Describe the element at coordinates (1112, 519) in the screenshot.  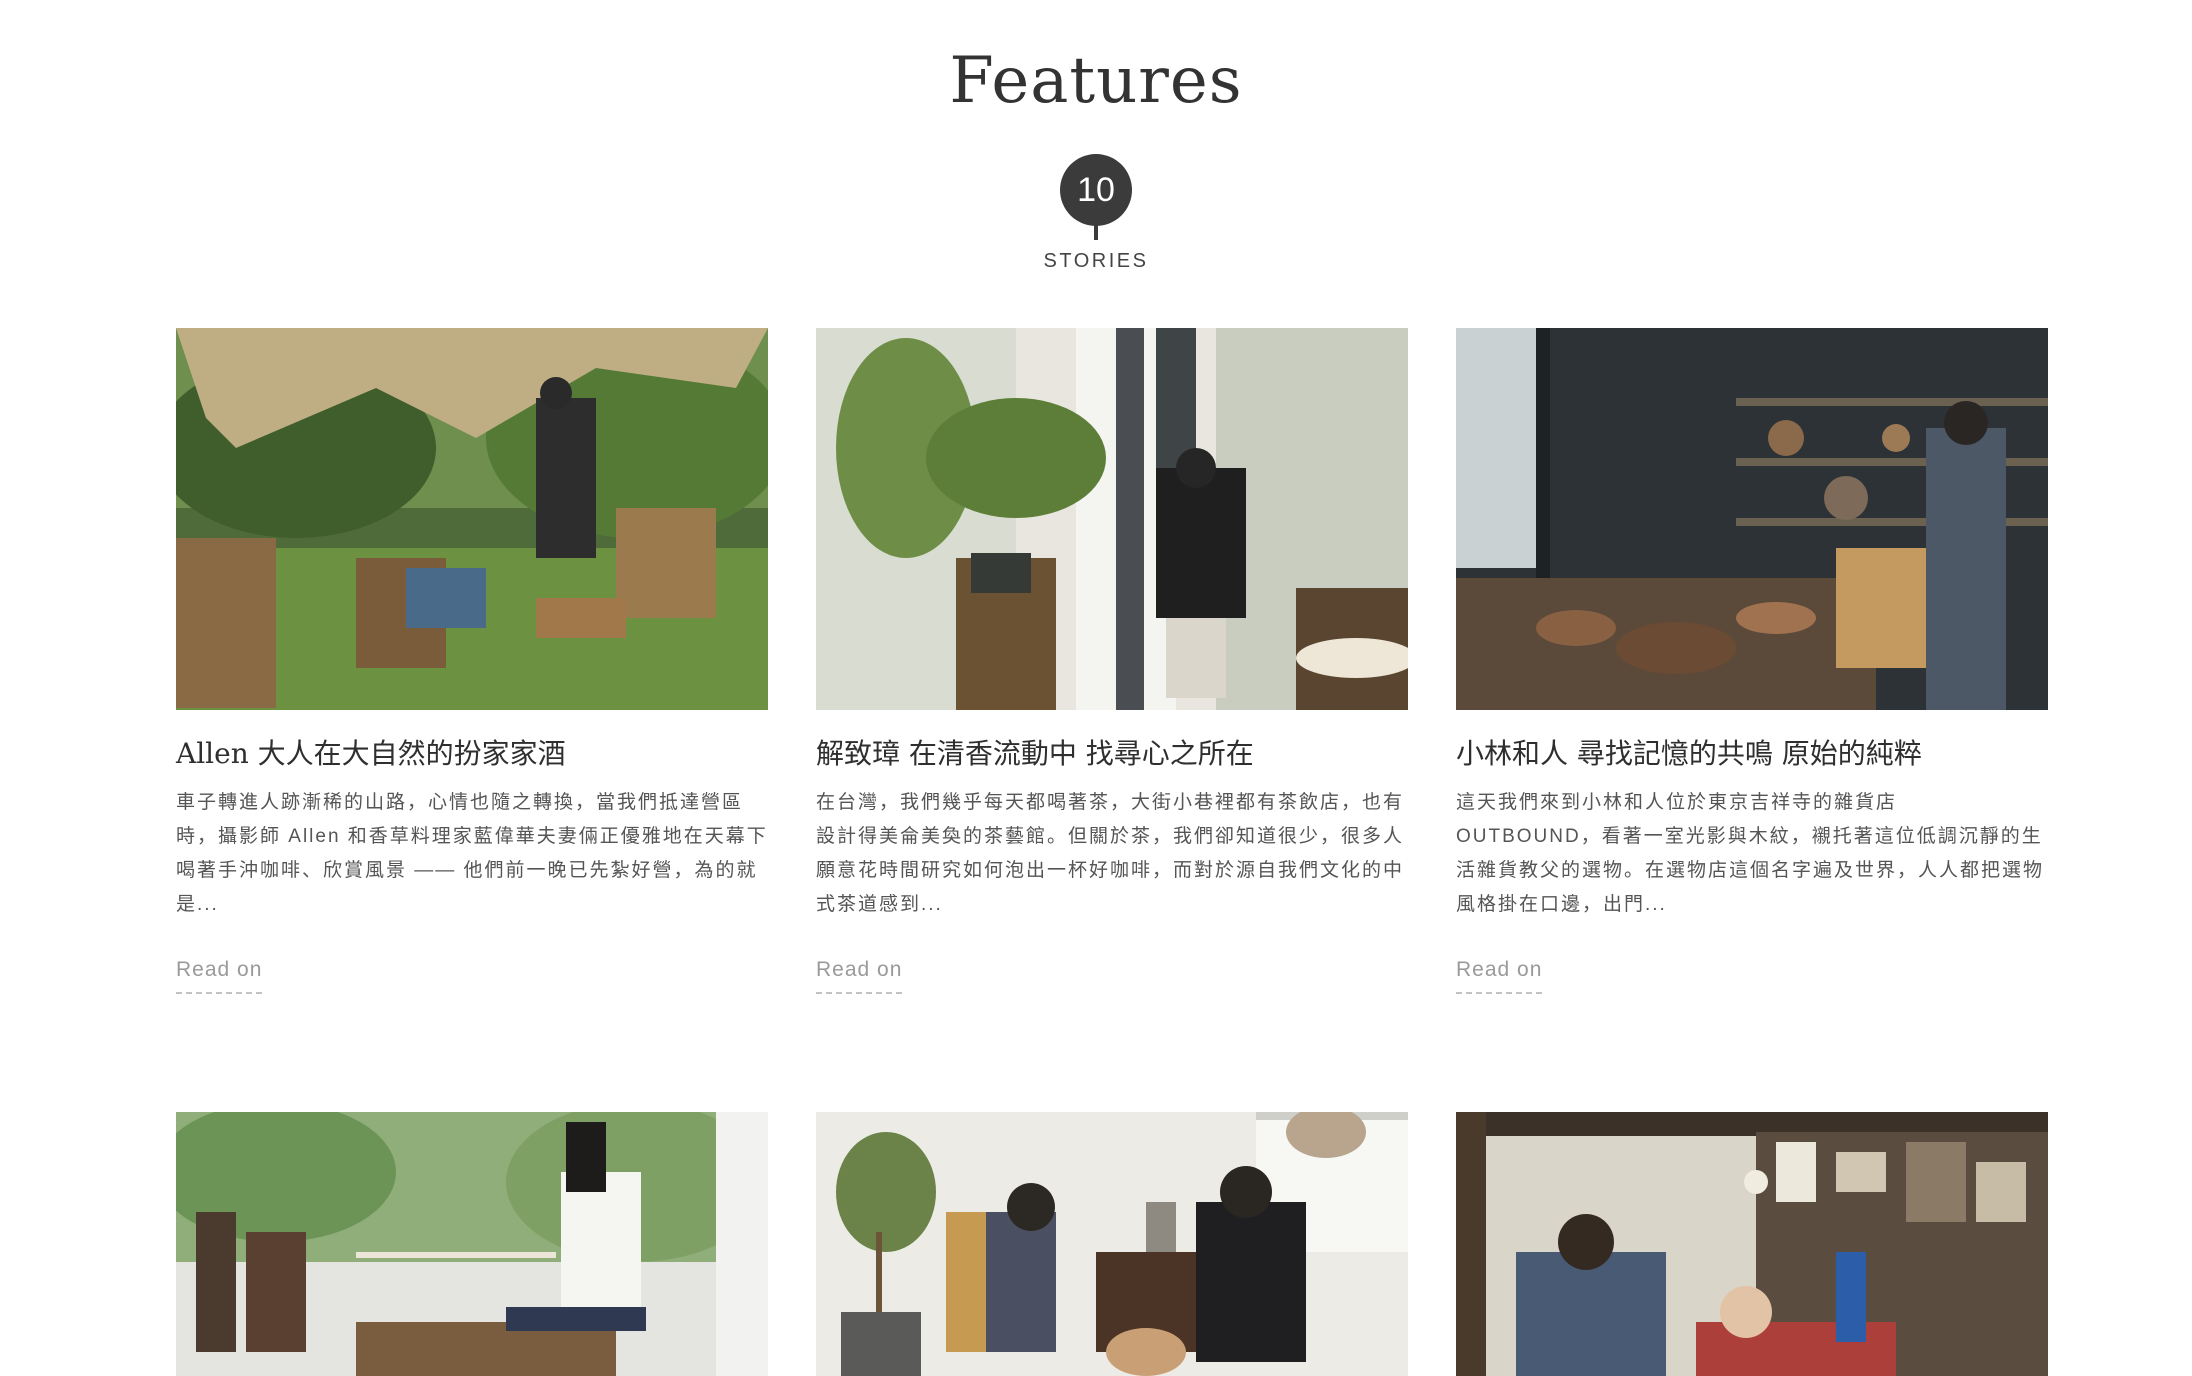
I see `tea-house-photo` at that location.